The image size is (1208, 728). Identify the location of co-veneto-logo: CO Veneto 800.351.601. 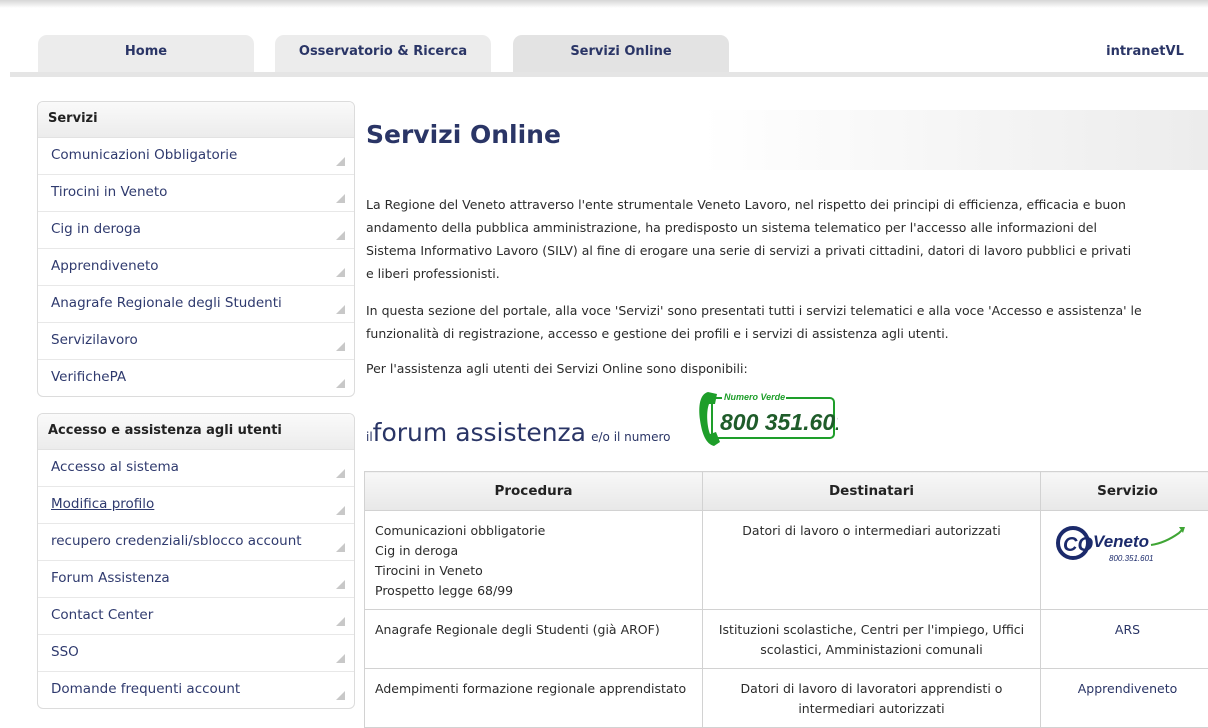
(1128, 545).